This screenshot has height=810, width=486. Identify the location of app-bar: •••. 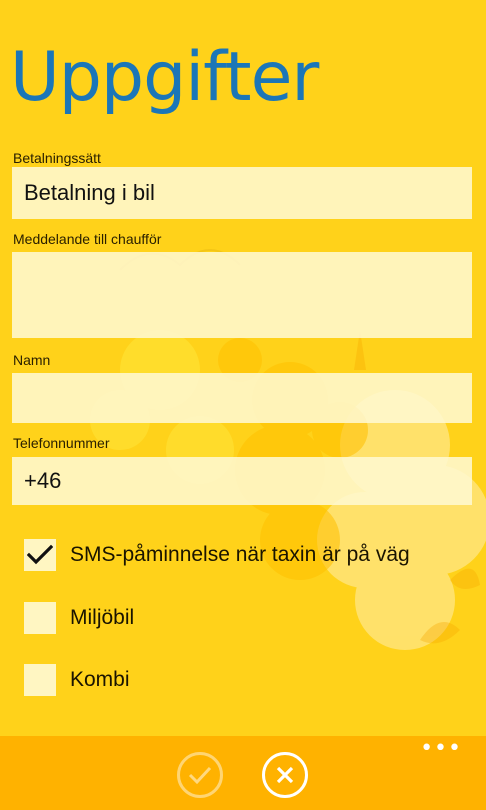
(243, 773).